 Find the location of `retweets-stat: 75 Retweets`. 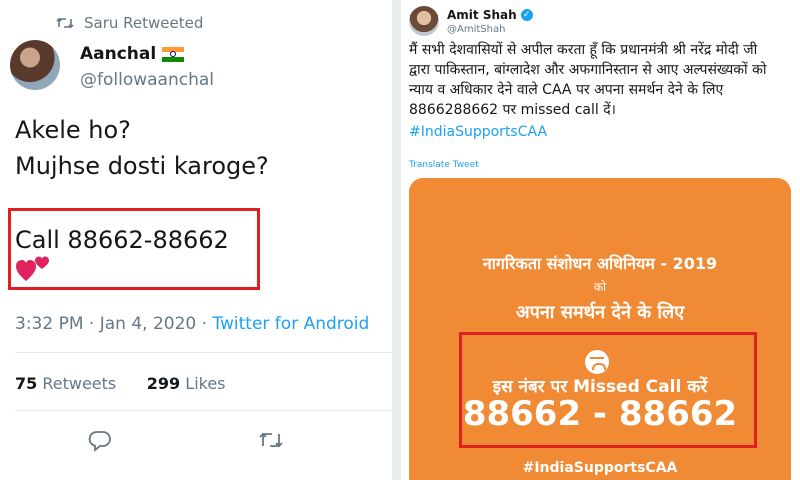

retweets-stat: 75 Retweets is located at coordinates (65, 383).